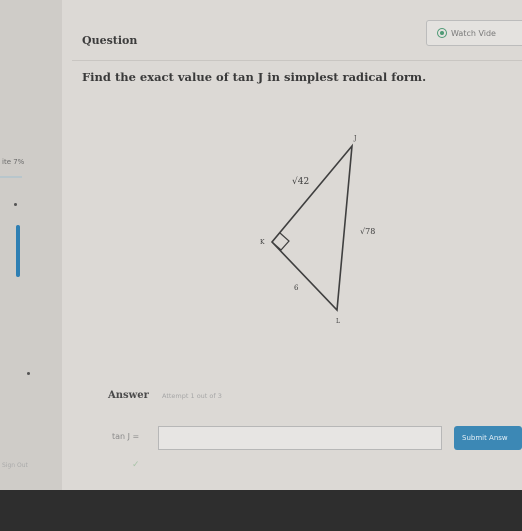 This screenshot has width=522, height=531. I want to click on watch-video-label: Watch Vide, so click(473, 33).